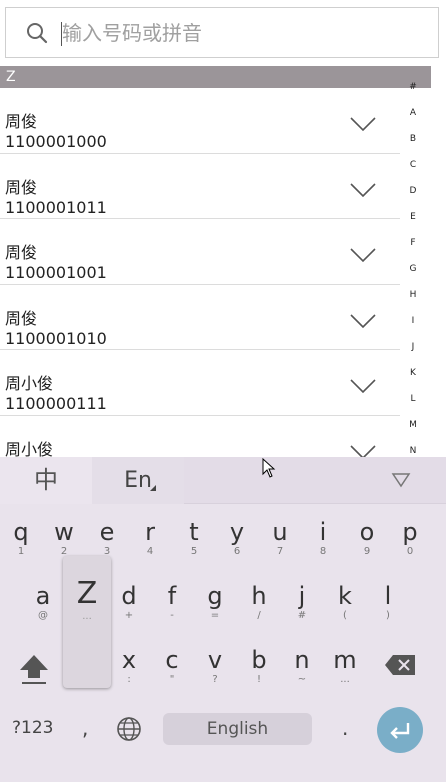 The height and width of the screenshot is (782, 446). Describe the element at coordinates (56, 141) in the screenshot. I see `contact-number: 1100001000` at that location.